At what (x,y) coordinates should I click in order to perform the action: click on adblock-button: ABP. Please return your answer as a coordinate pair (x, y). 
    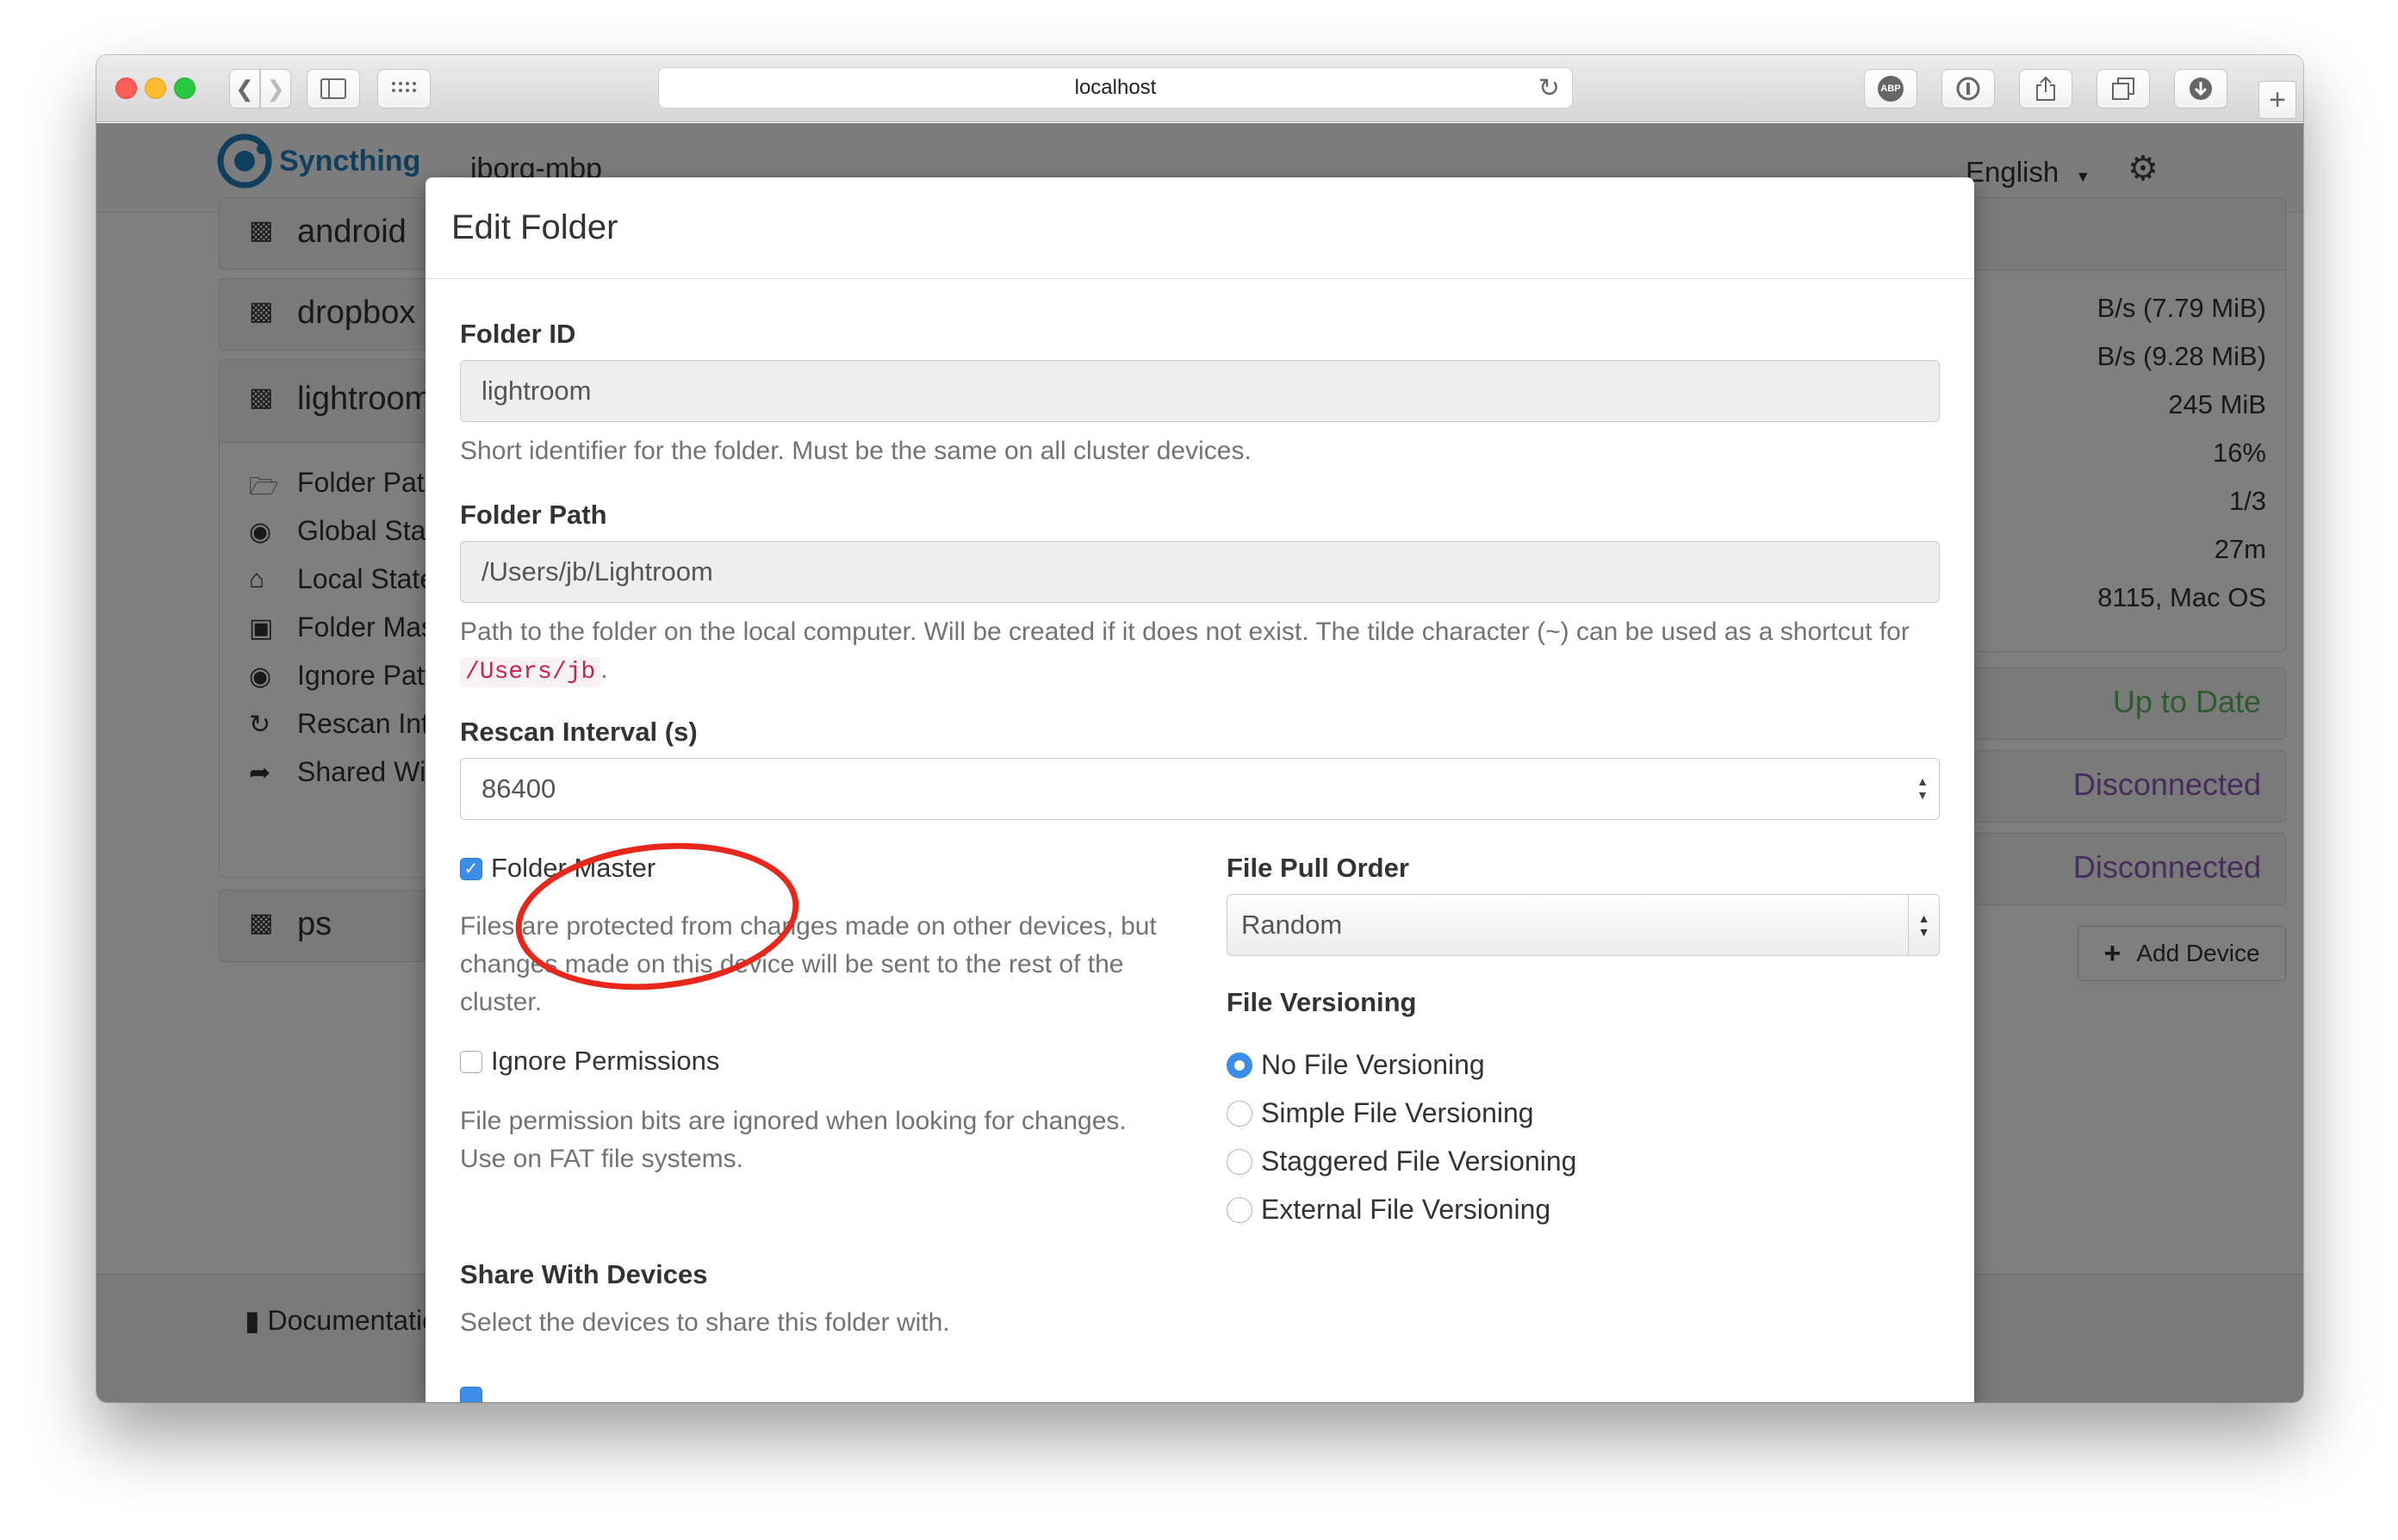
    Looking at the image, I should click on (1890, 89).